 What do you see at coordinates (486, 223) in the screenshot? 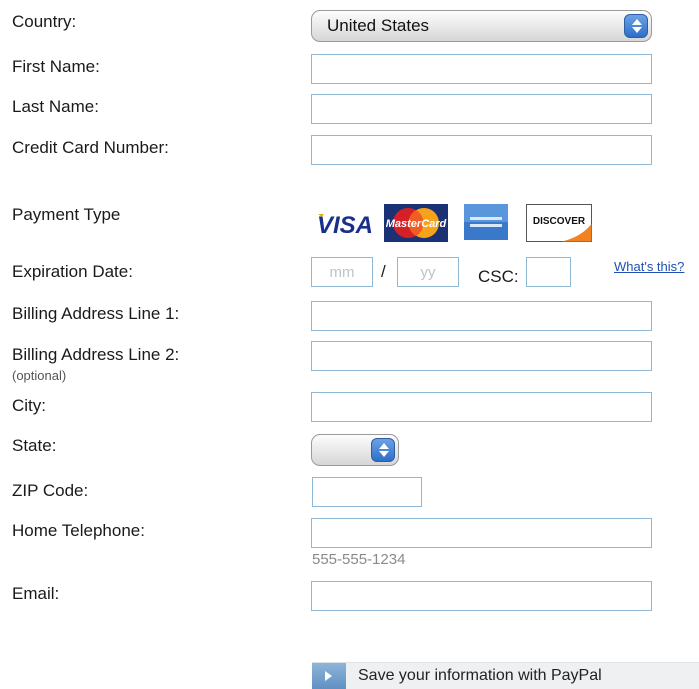
I see `amex-logo-icon` at bounding box center [486, 223].